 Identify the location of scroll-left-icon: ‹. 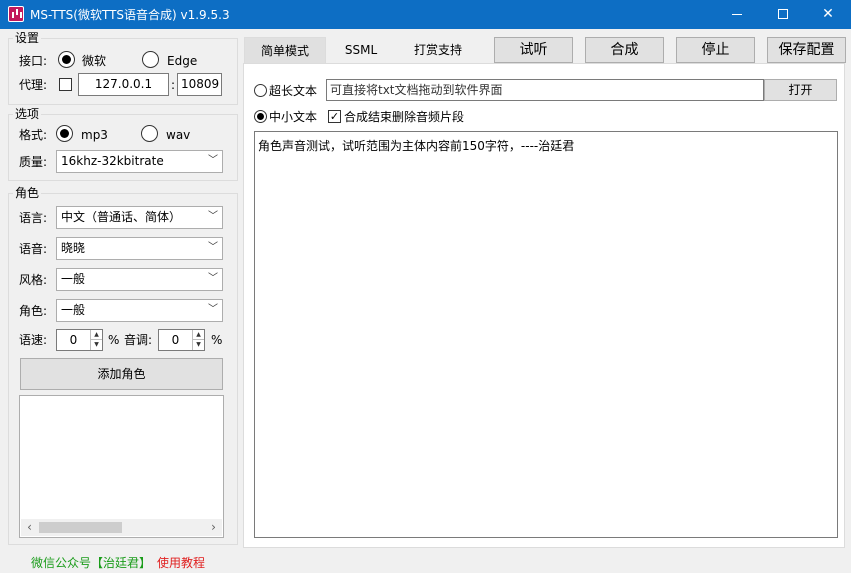
(29, 527).